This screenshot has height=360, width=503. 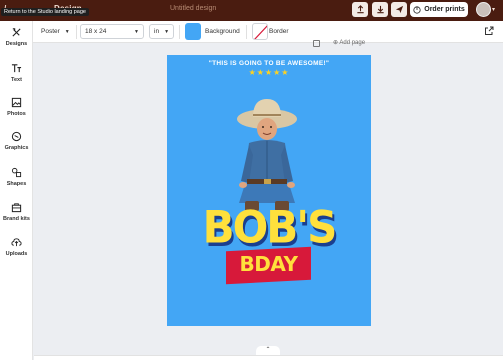 I want to click on document-title: Untitled design, so click(x=193, y=8).